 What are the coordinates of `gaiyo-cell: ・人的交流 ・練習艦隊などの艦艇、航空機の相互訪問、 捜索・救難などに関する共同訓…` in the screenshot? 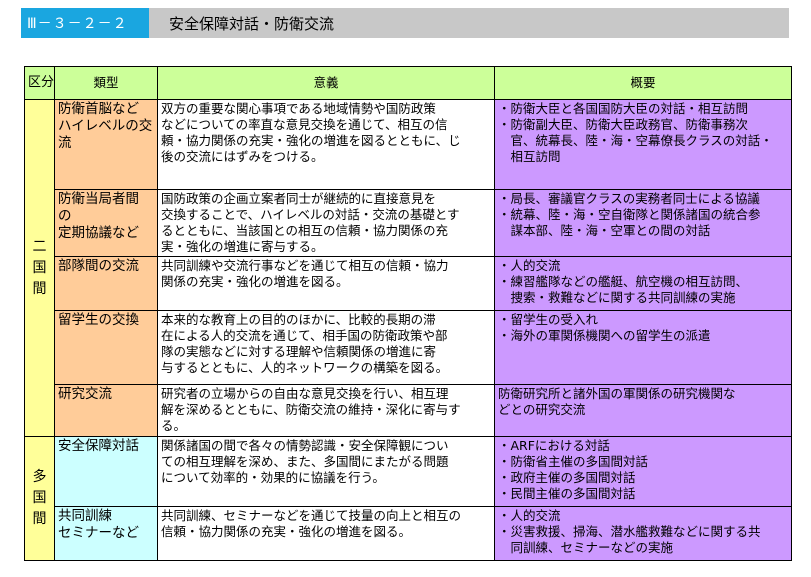 It's located at (643, 283).